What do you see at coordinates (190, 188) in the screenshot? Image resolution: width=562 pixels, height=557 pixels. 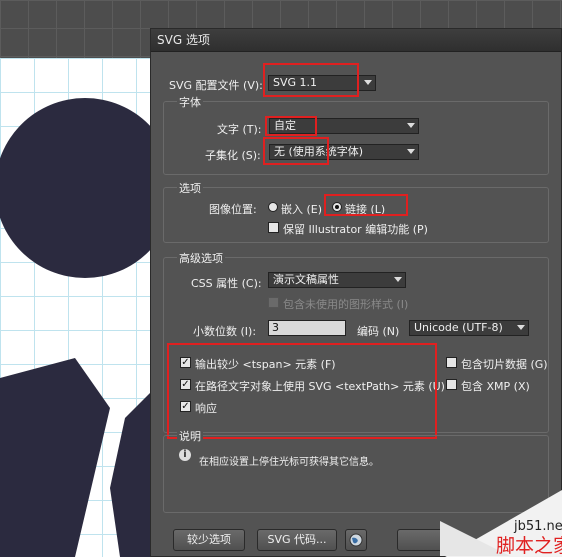 I see `options-group-title: 选项` at bounding box center [190, 188].